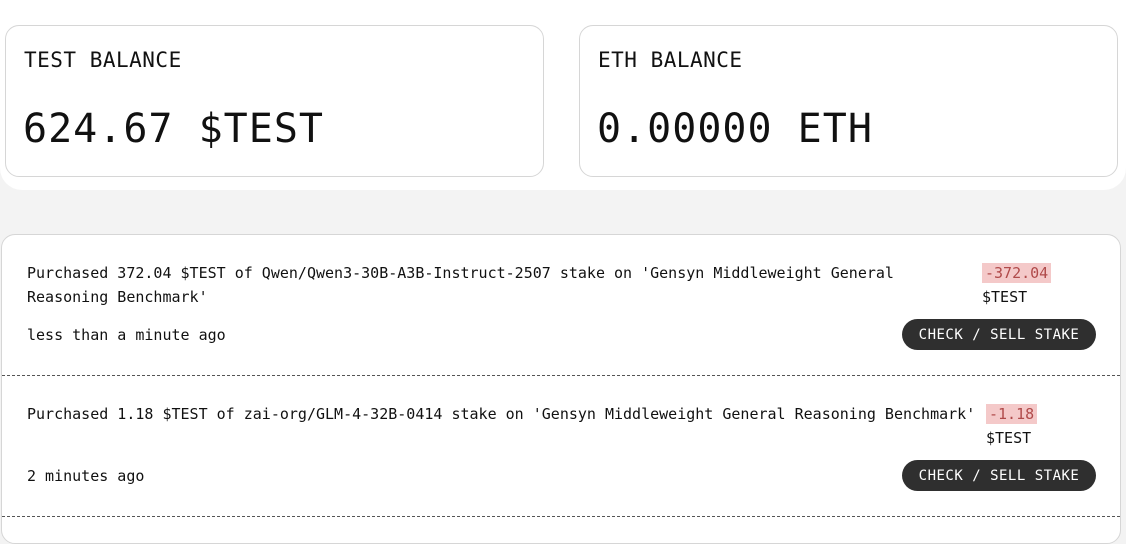  I want to click on transaction-amount: -372.04 $TEST, so click(1017, 285).